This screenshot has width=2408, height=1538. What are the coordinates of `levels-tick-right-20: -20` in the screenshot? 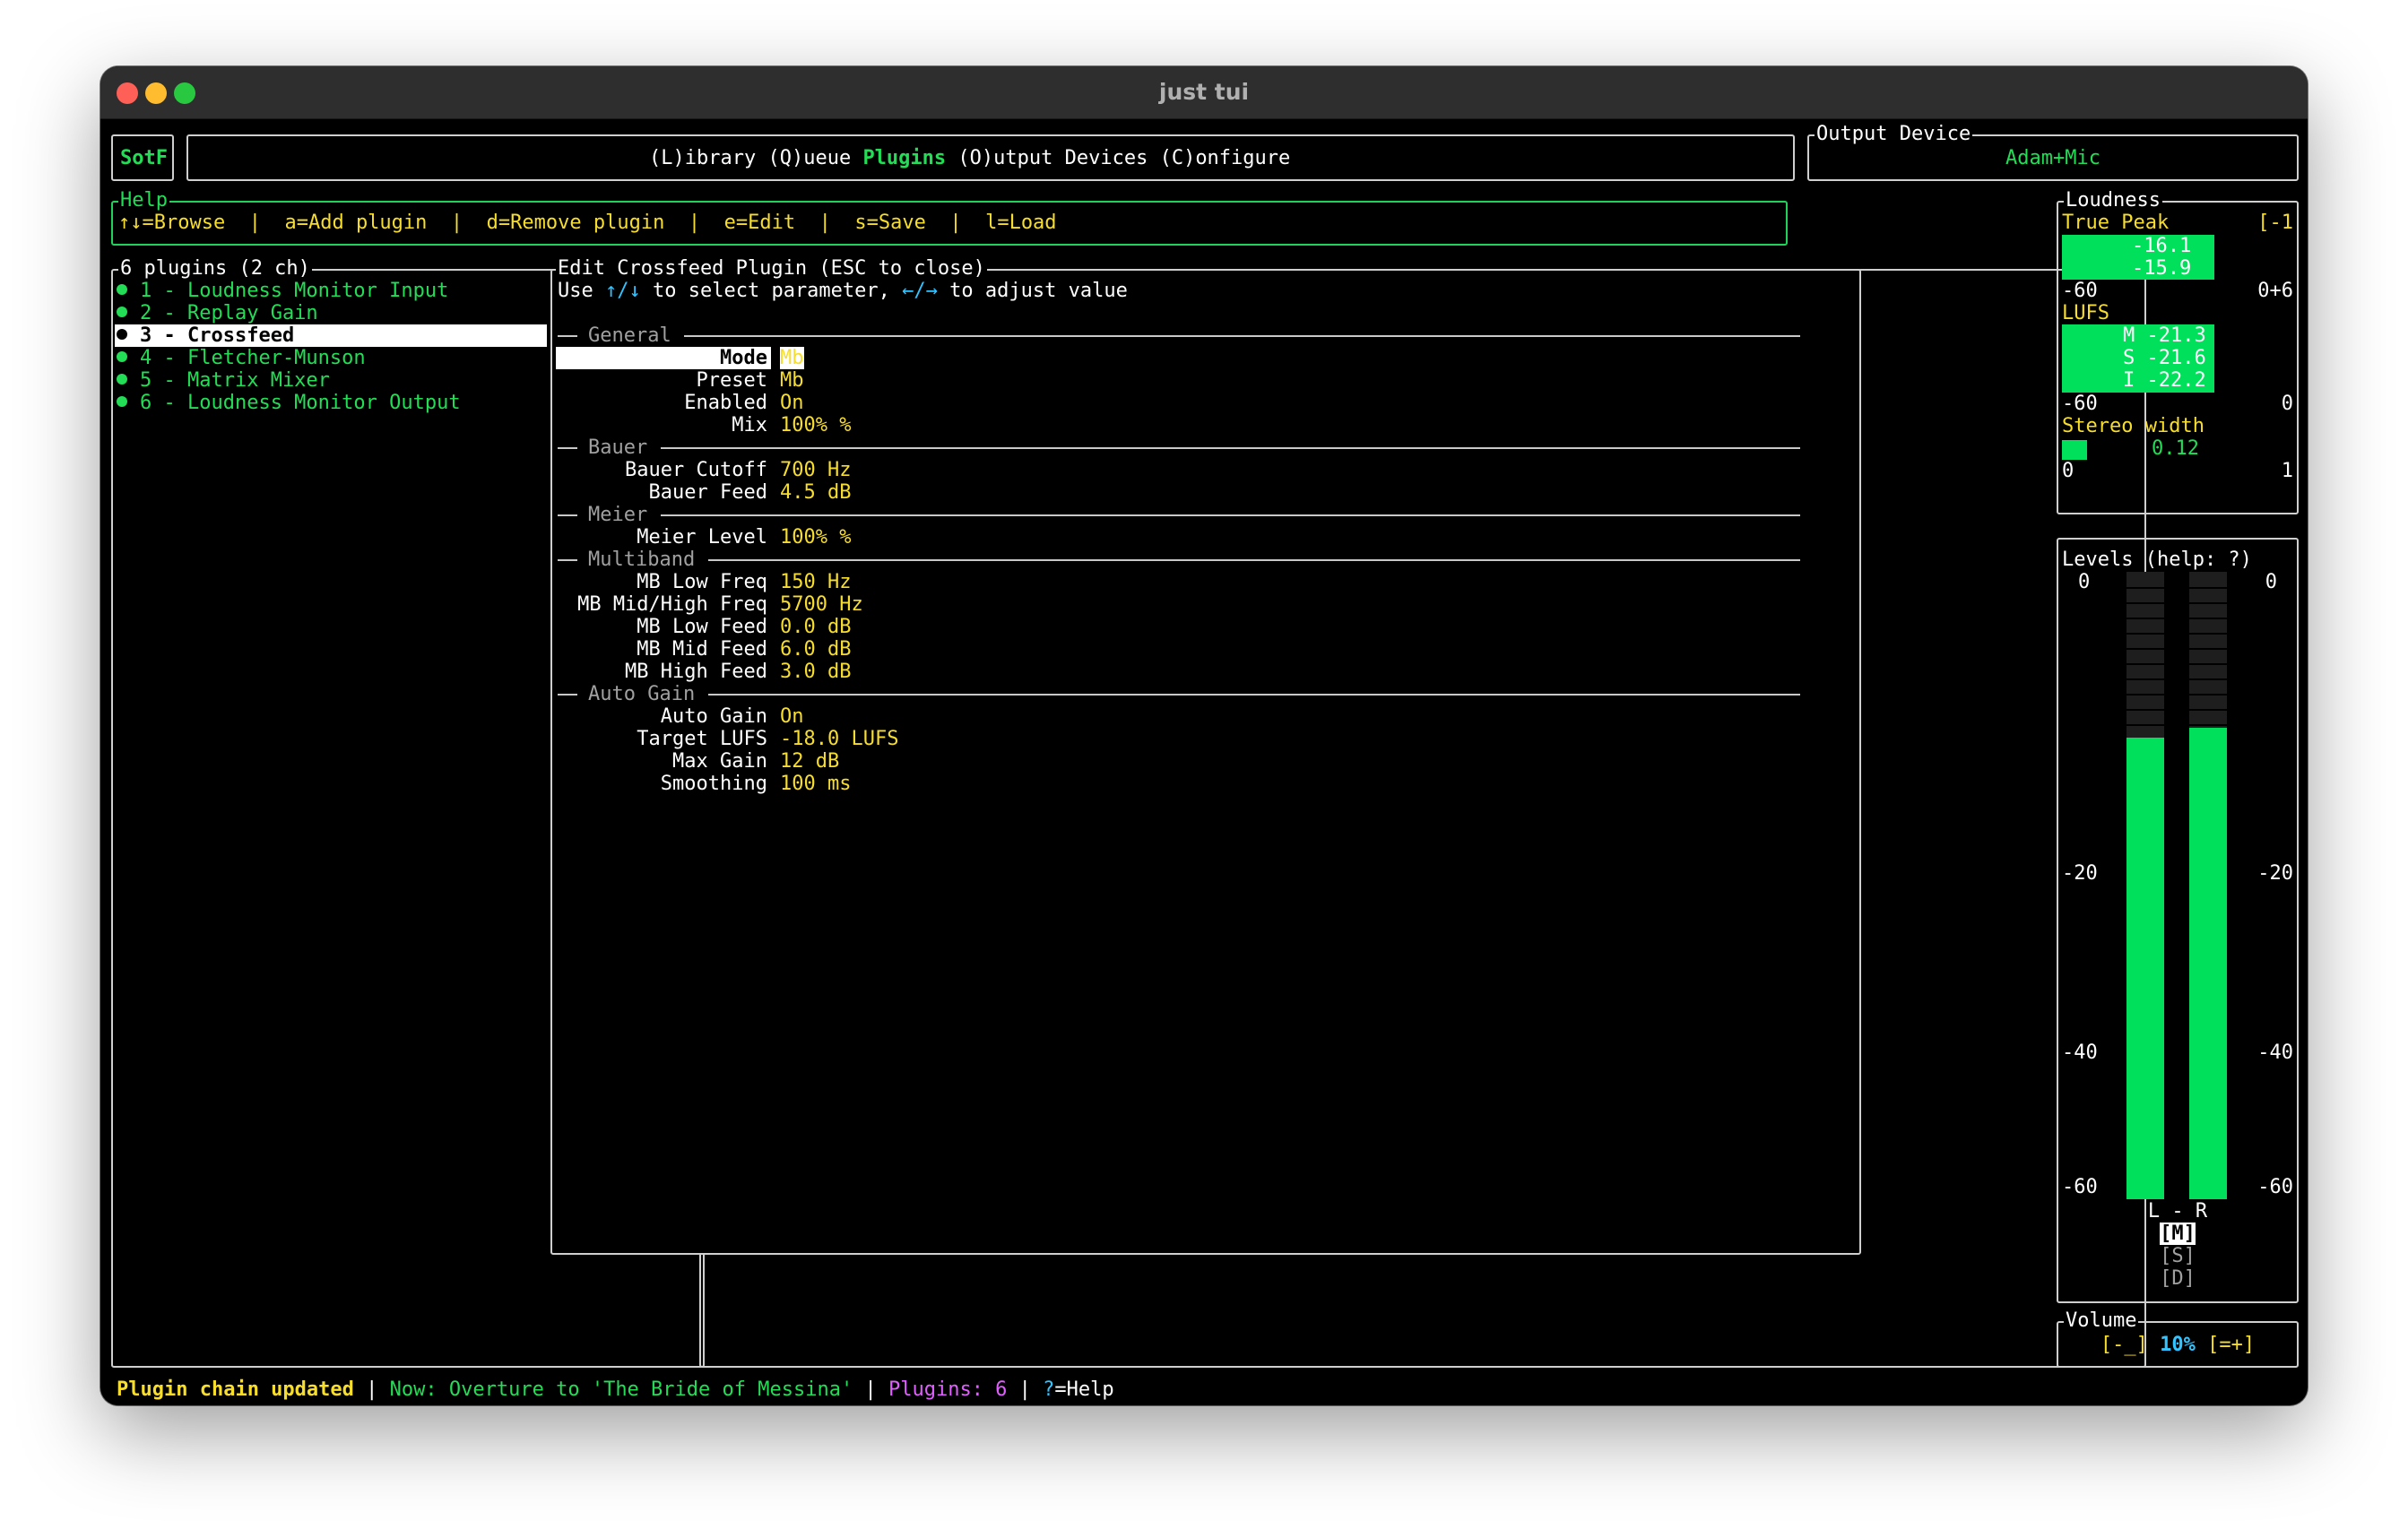 It's located at (2275, 873).